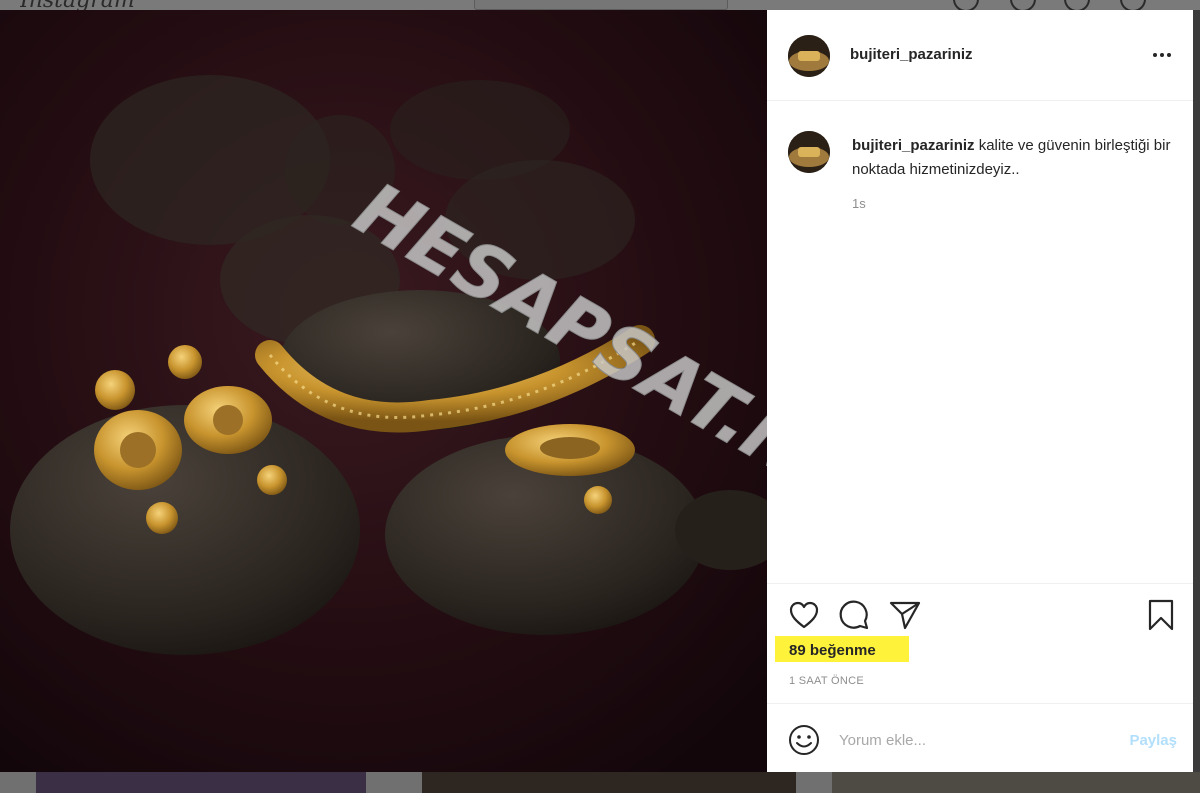 The height and width of the screenshot is (793, 1200). Describe the element at coordinates (911, 54) in the screenshot. I see `header-username-link: bujiteri_pazariniz` at that location.